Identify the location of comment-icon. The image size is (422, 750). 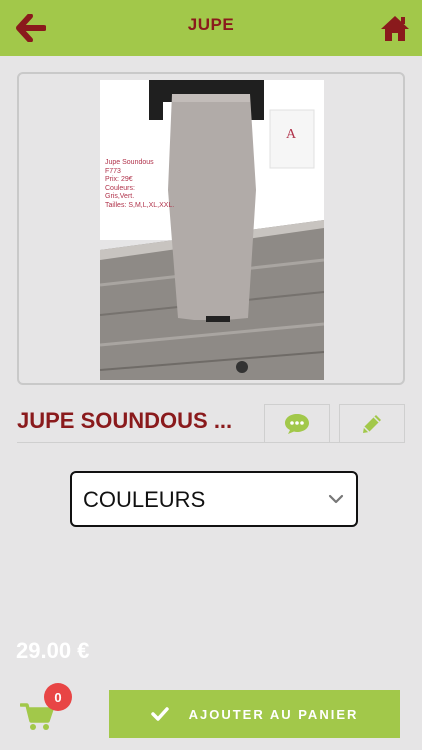
(297, 424).